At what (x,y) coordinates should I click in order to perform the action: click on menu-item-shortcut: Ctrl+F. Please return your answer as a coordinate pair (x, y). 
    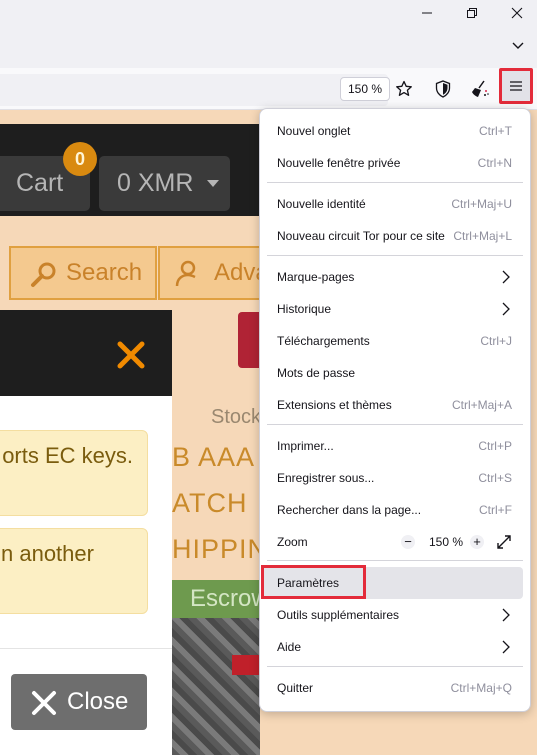
    Looking at the image, I should click on (495, 510).